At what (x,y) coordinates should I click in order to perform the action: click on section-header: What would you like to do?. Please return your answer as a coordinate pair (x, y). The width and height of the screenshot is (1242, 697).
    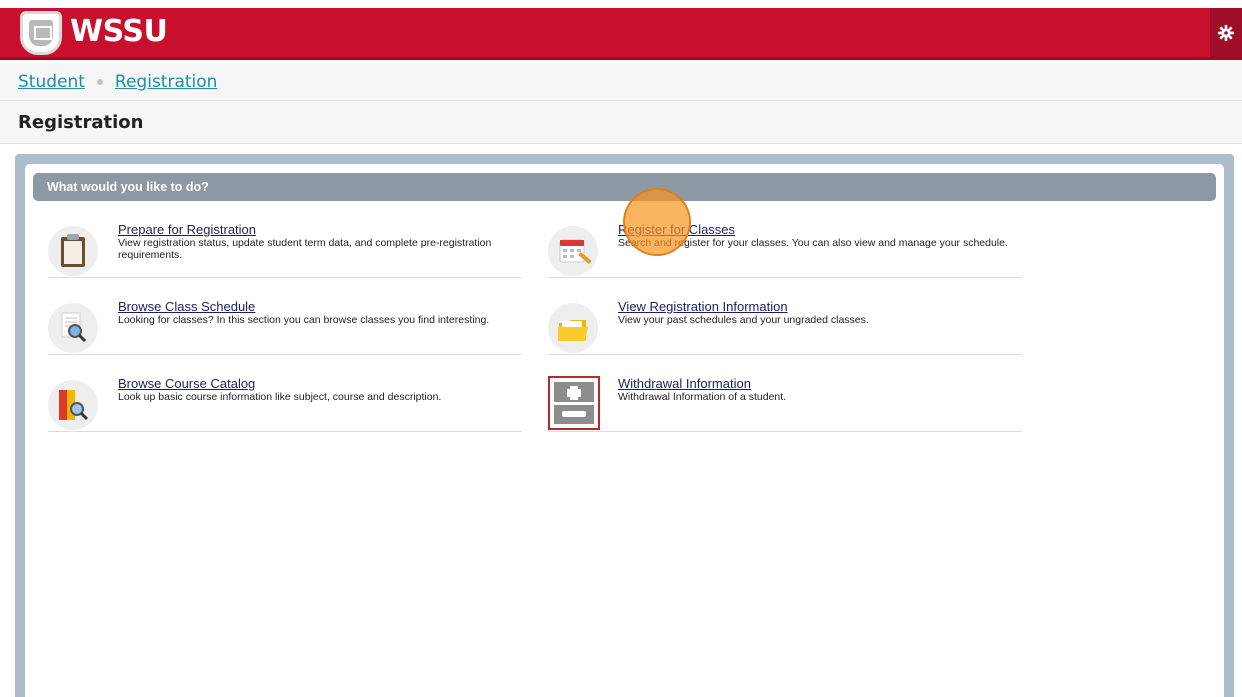
    Looking at the image, I should click on (624, 187).